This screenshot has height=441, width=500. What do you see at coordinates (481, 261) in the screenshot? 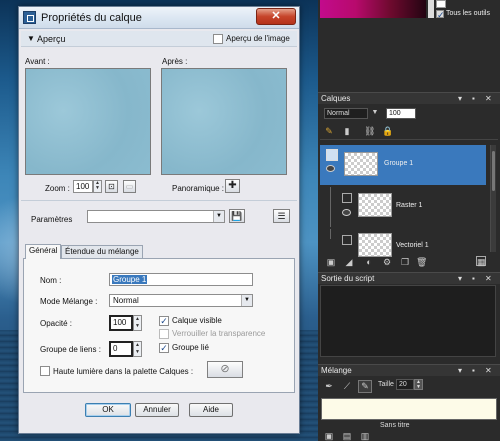
I see `layer-properties-icon: ▦` at bounding box center [481, 261].